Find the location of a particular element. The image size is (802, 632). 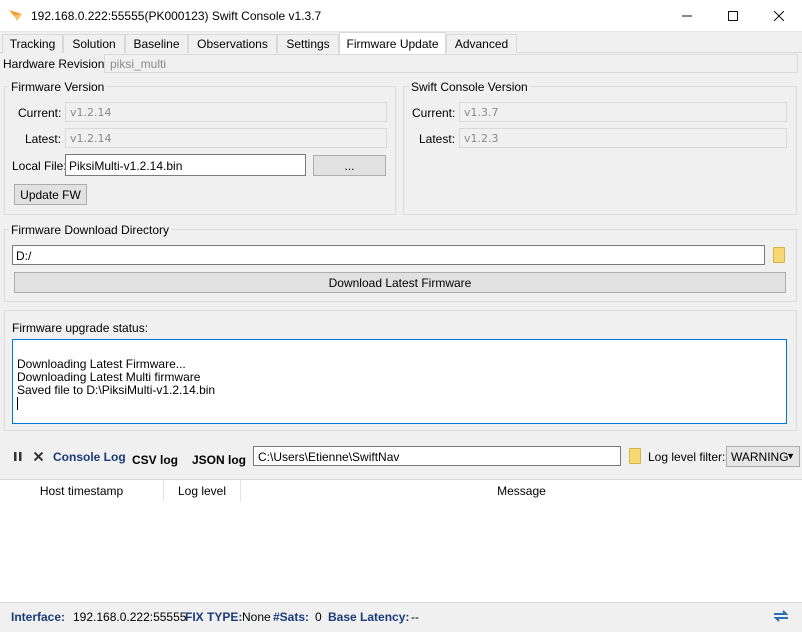

tab-tracking: Tracking is located at coordinates (32, 43).